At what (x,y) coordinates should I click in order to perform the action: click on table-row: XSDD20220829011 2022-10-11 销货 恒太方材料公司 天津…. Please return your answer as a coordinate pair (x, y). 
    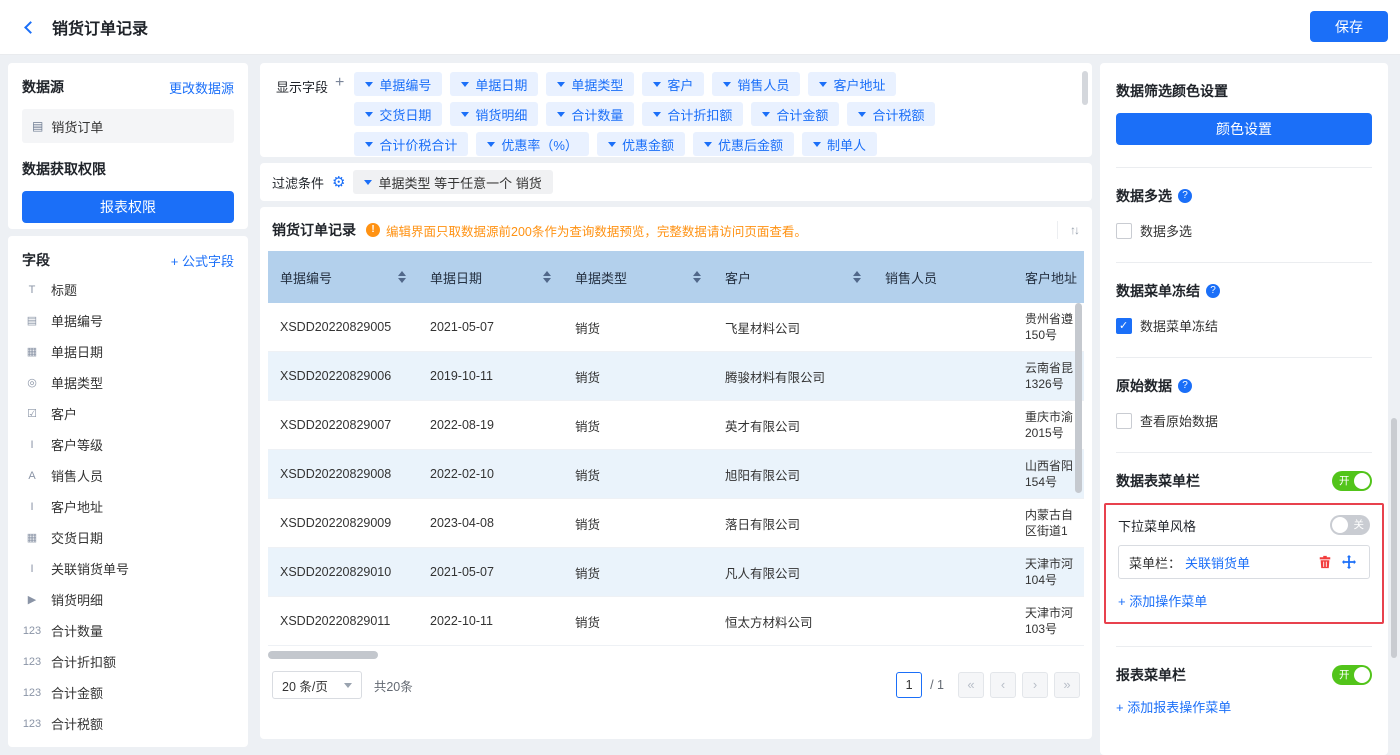
    Looking at the image, I should click on (676, 621).